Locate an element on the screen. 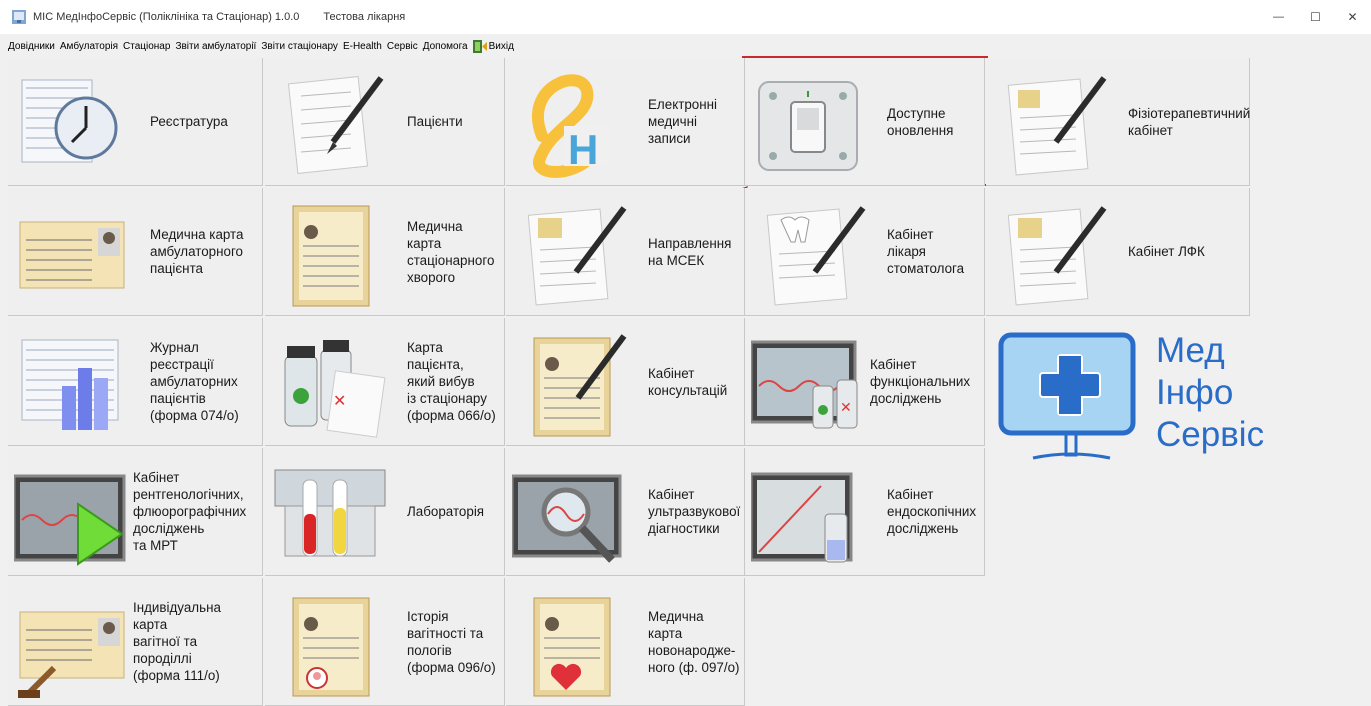  menu-exit: Вихід is located at coordinates (501, 46).